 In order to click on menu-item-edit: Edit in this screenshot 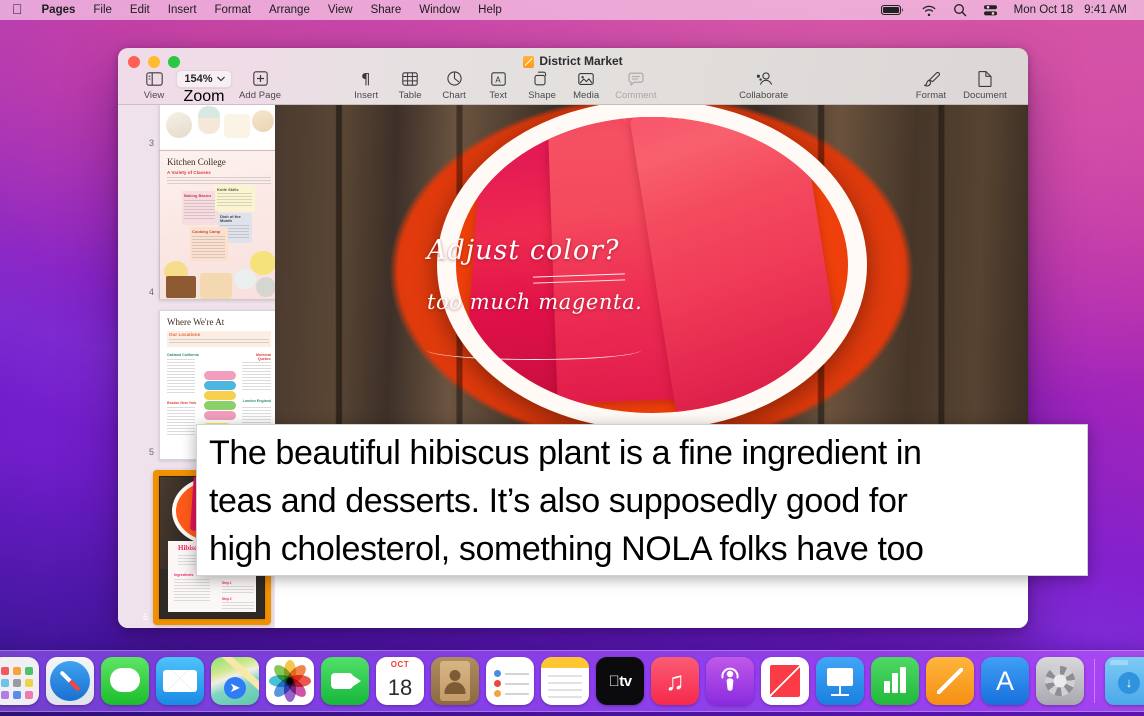, I will do `click(140, 10)`.